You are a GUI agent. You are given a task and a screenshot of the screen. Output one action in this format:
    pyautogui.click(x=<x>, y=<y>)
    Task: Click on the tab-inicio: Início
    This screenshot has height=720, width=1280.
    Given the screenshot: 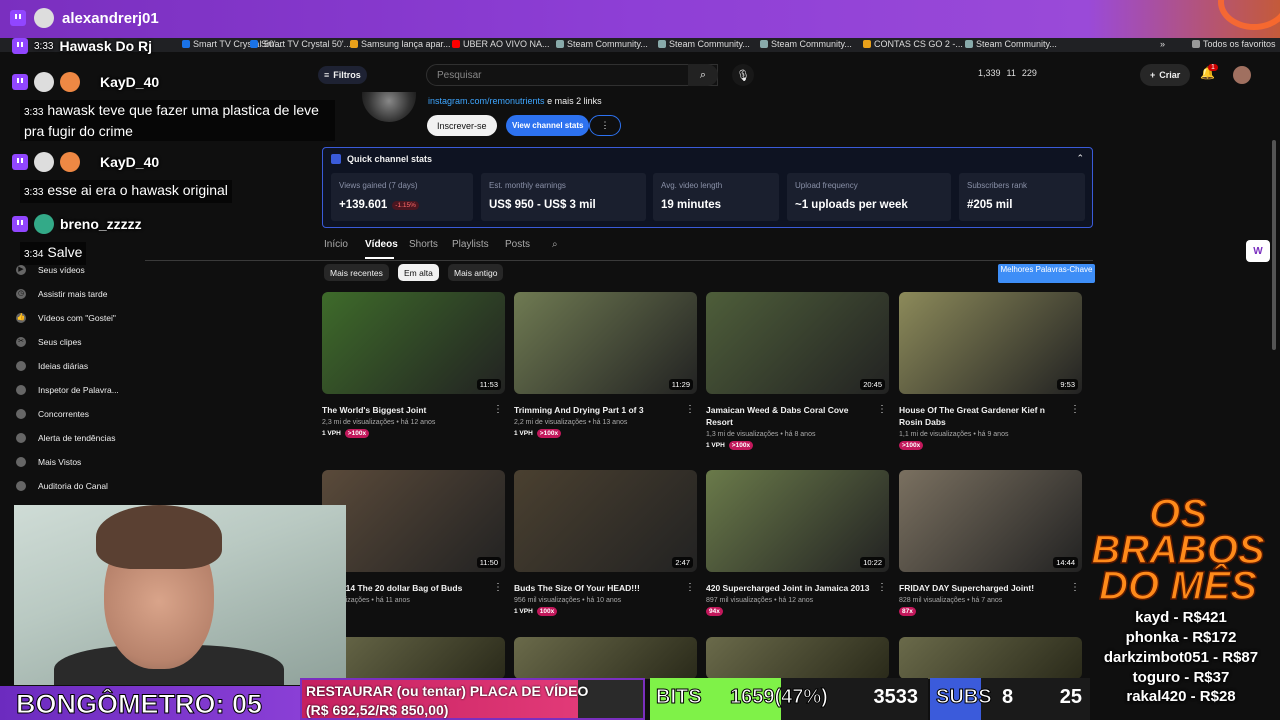 What is the action you would take?
    pyautogui.click(x=336, y=244)
    